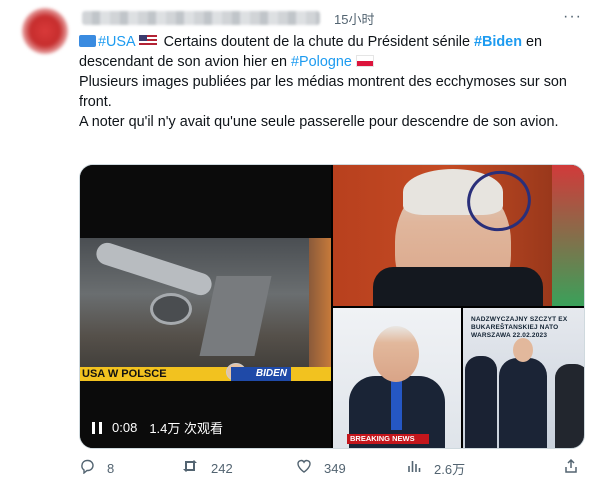 This screenshot has height=487, width=600. Describe the element at coordinates (304, 468) in the screenshot. I see `heart-icon` at that location.